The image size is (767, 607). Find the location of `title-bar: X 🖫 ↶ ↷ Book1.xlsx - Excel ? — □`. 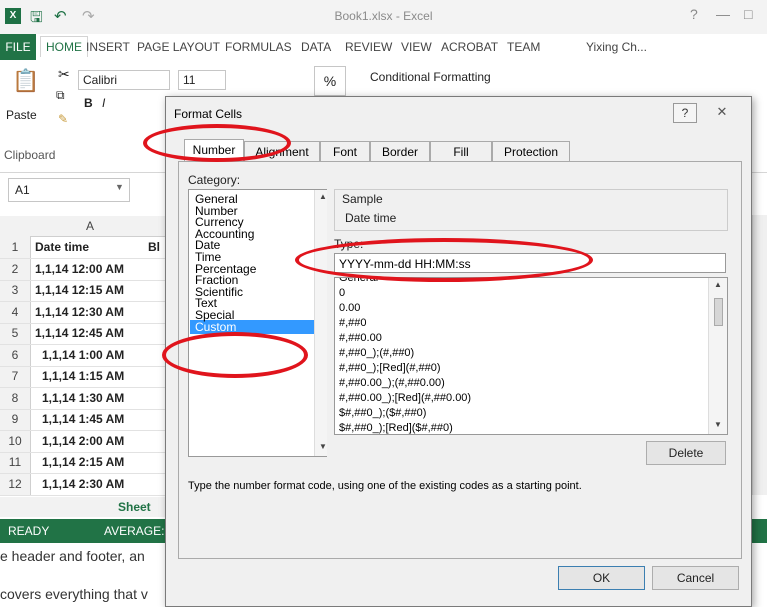

title-bar: X 🖫 ↶ ↷ Book1.xlsx - Excel ? — □ is located at coordinates (383, 17).